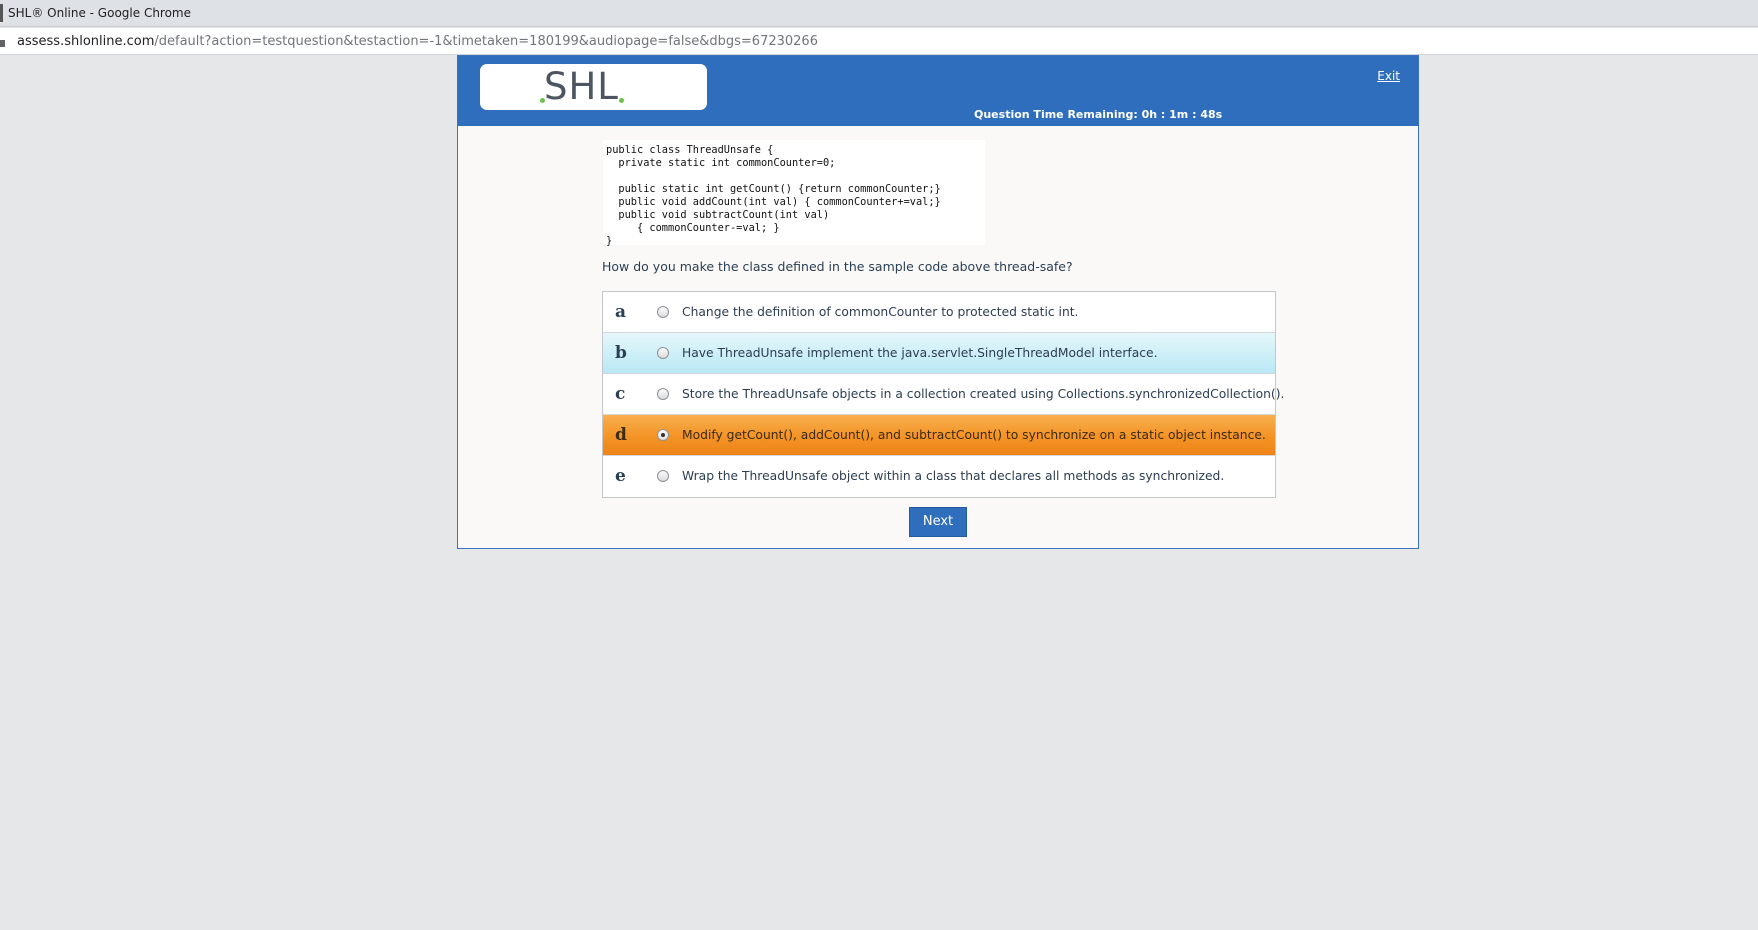 This screenshot has width=1758, height=930. I want to click on lock-icon, so click(2, 41).